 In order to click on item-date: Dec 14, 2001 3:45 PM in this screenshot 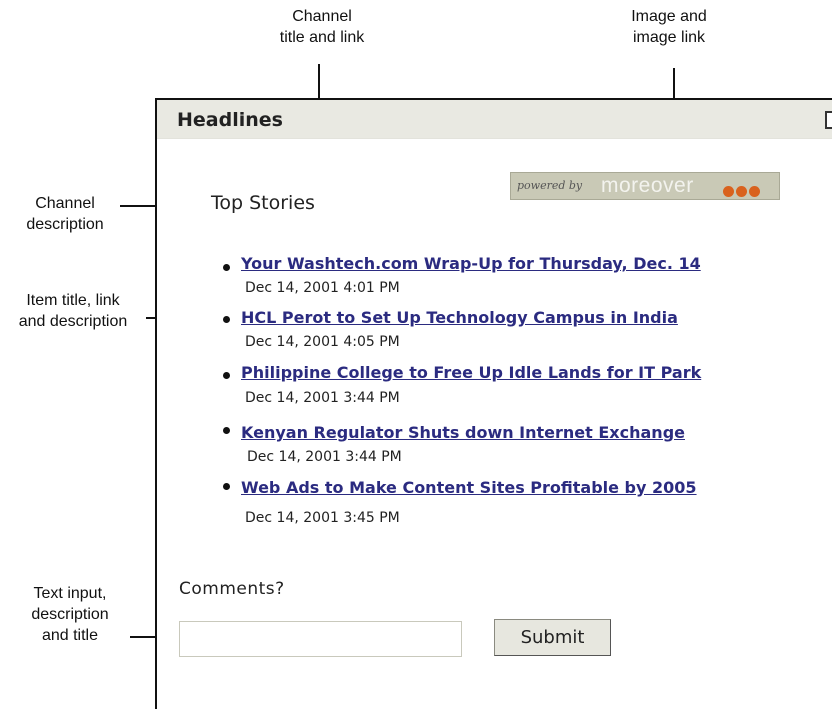, I will do `click(322, 518)`.